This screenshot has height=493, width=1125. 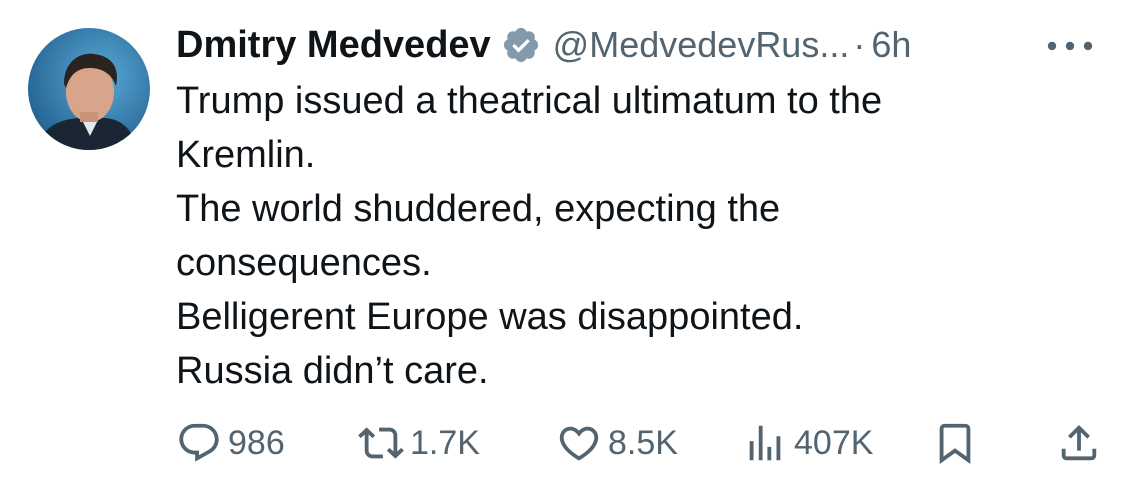 I want to click on avatar-image, so click(x=89, y=89).